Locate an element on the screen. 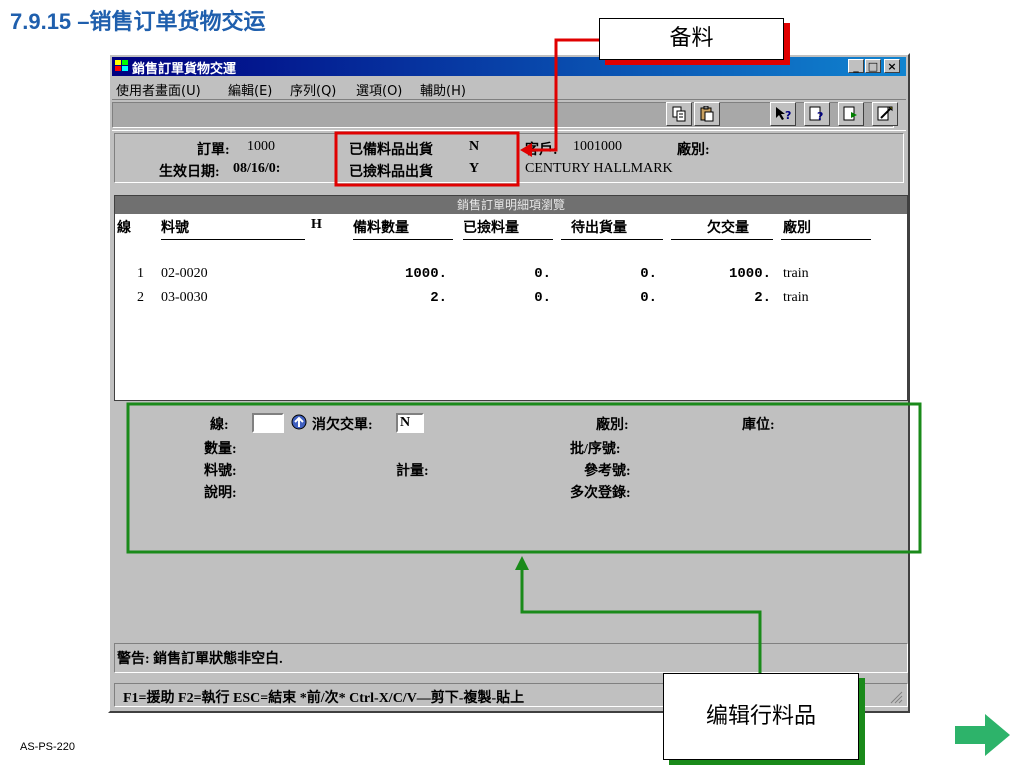 This screenshot has width=1024, height=768. red-arrowhead is located at coordinates (526, 150).